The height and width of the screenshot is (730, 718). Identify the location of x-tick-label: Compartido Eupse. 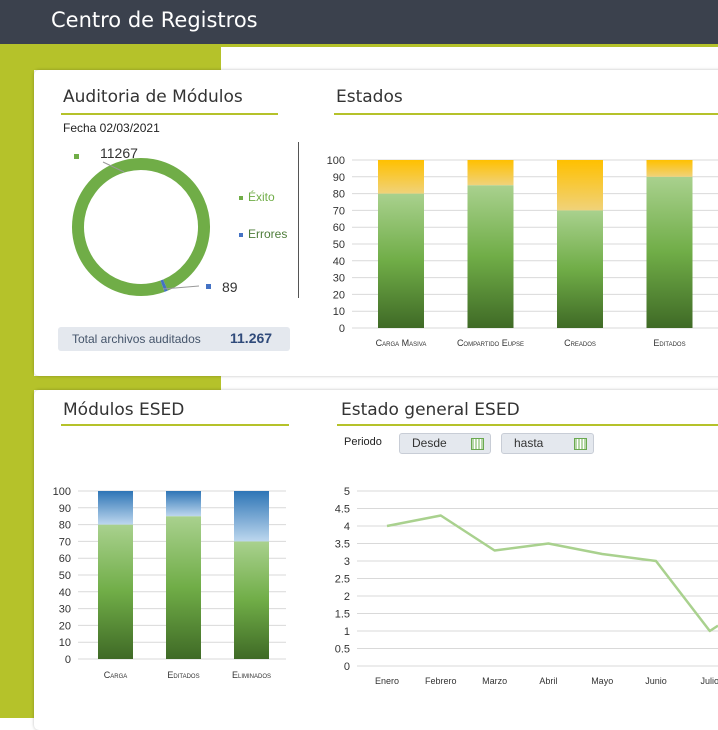
(490, 343).